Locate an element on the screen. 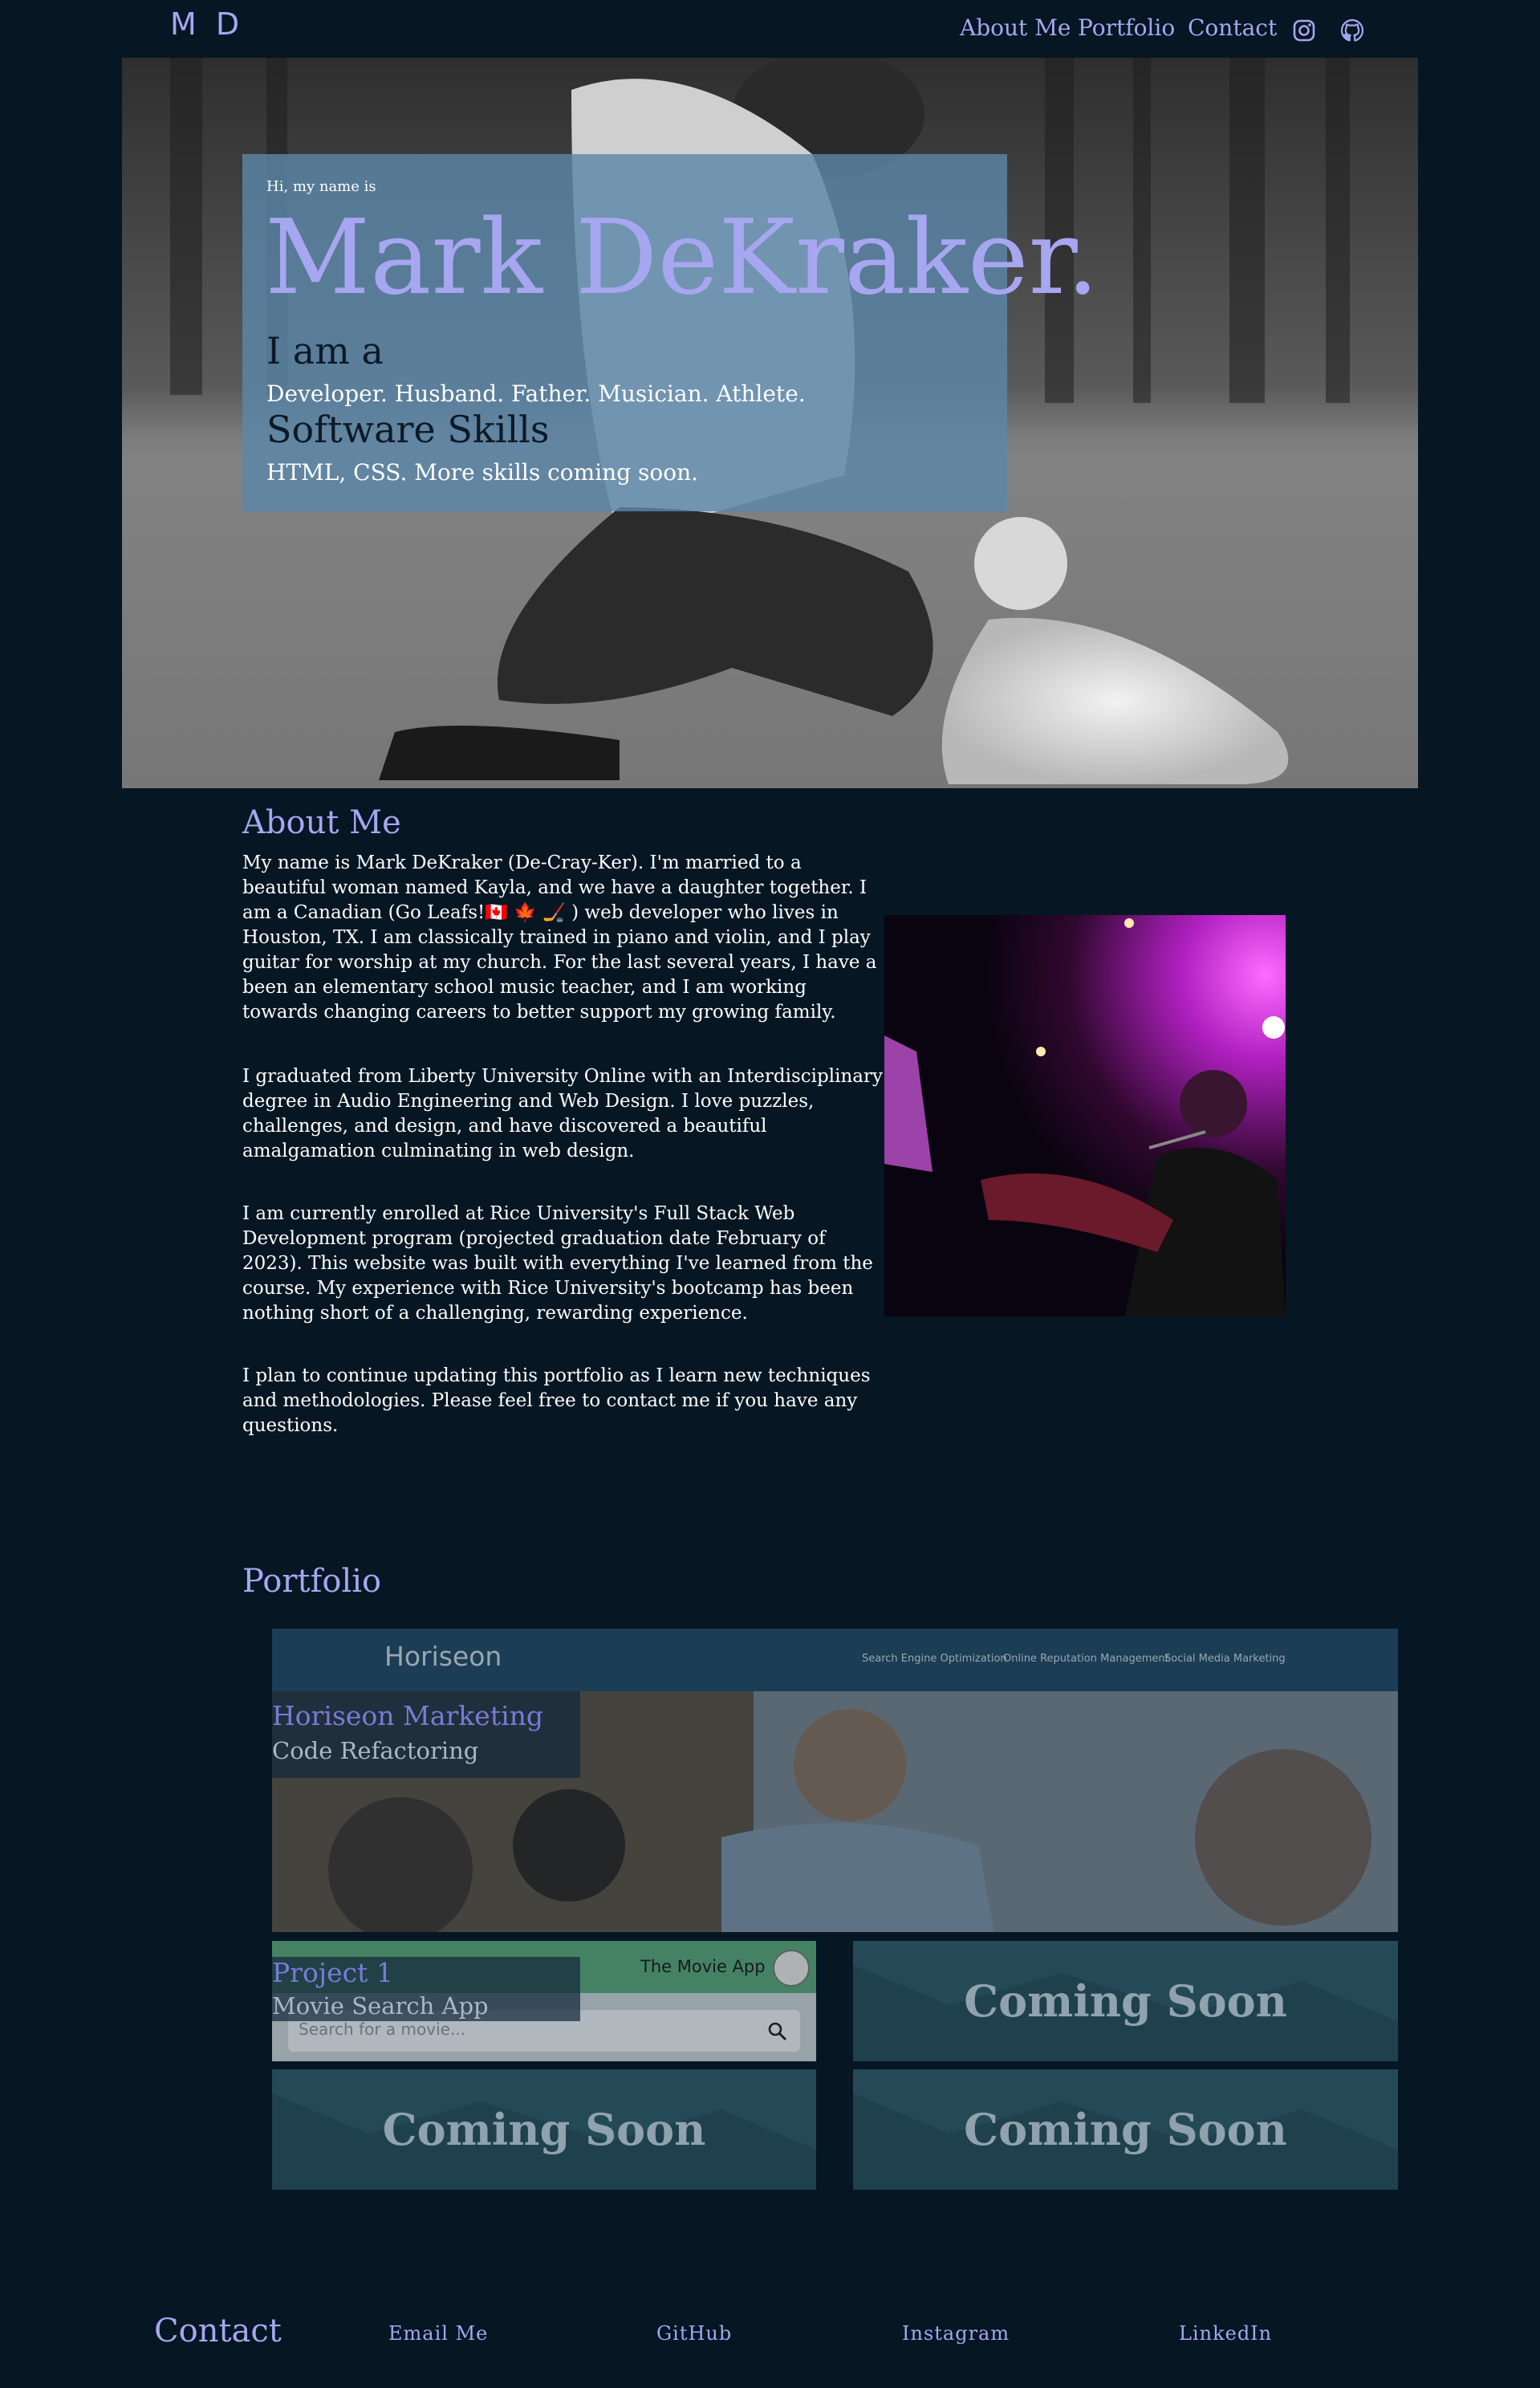 This screenshot has width=1540, height=2388. coming-soon-text-1: Coming Soon is located at coordinates (1125, 2001).